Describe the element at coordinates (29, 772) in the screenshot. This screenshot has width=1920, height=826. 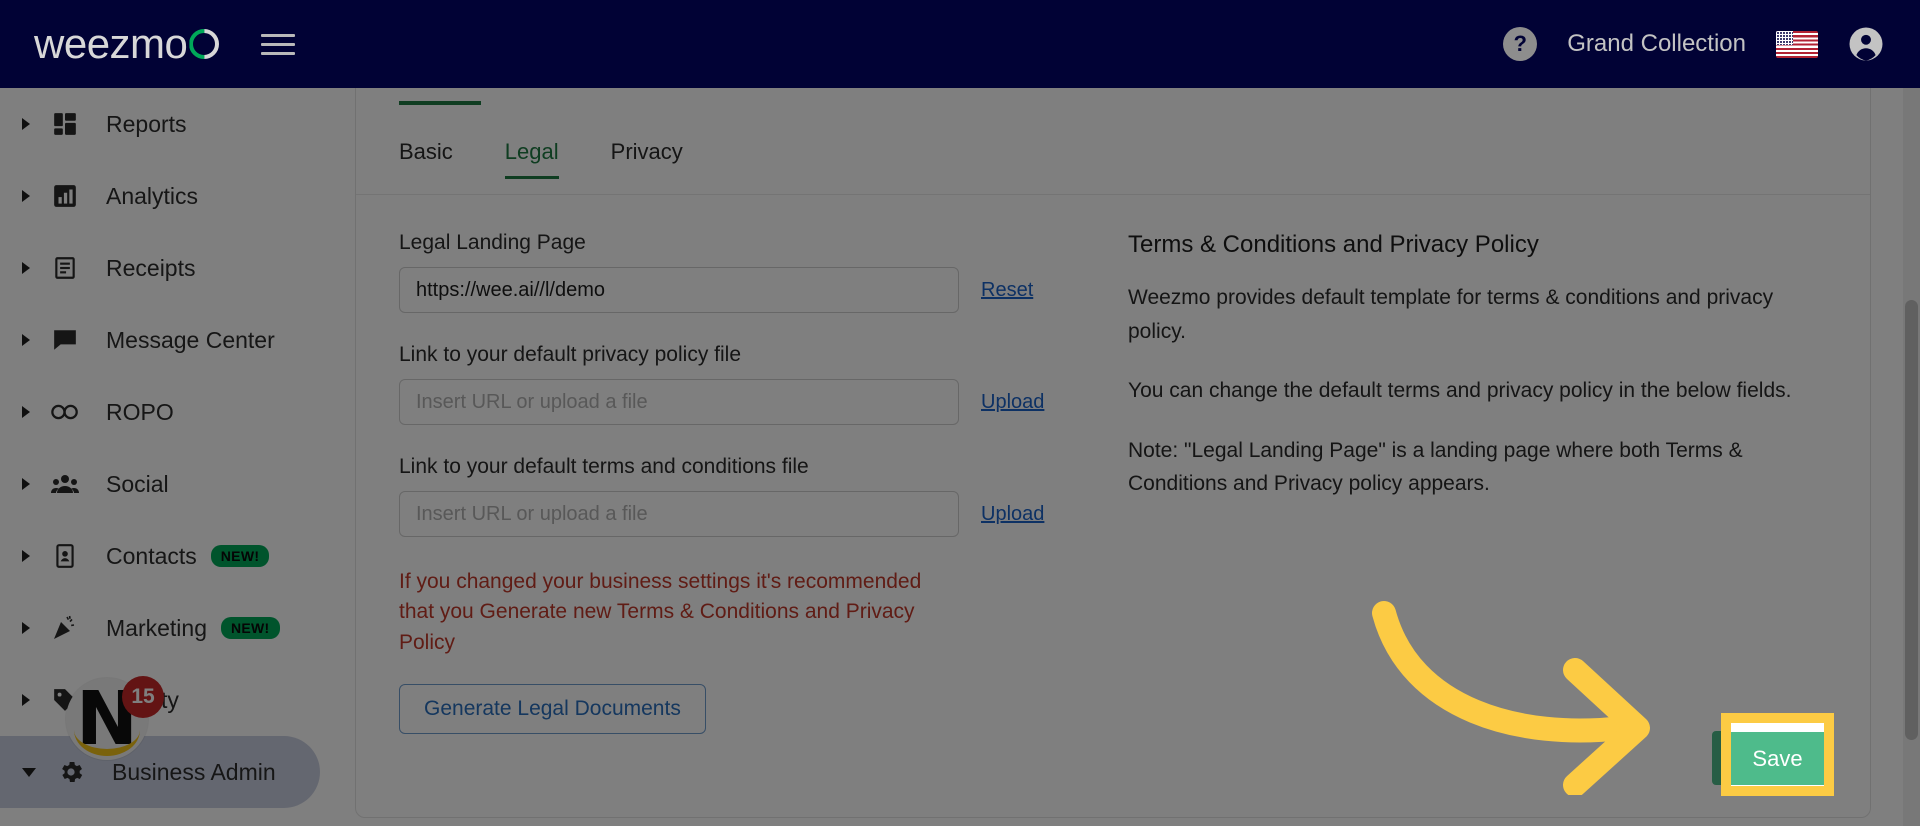
I see `chevron-down-icon` at that location.